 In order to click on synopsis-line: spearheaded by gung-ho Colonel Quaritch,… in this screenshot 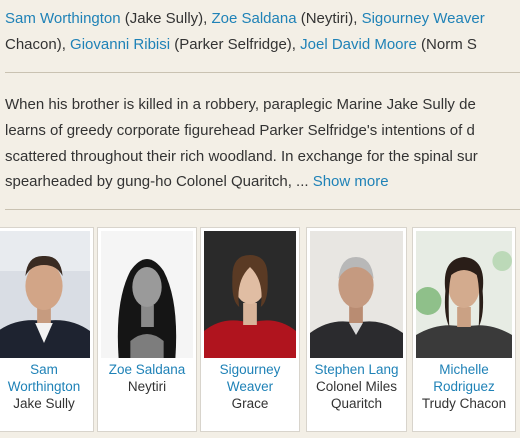, I will do `click(197, 182)`.